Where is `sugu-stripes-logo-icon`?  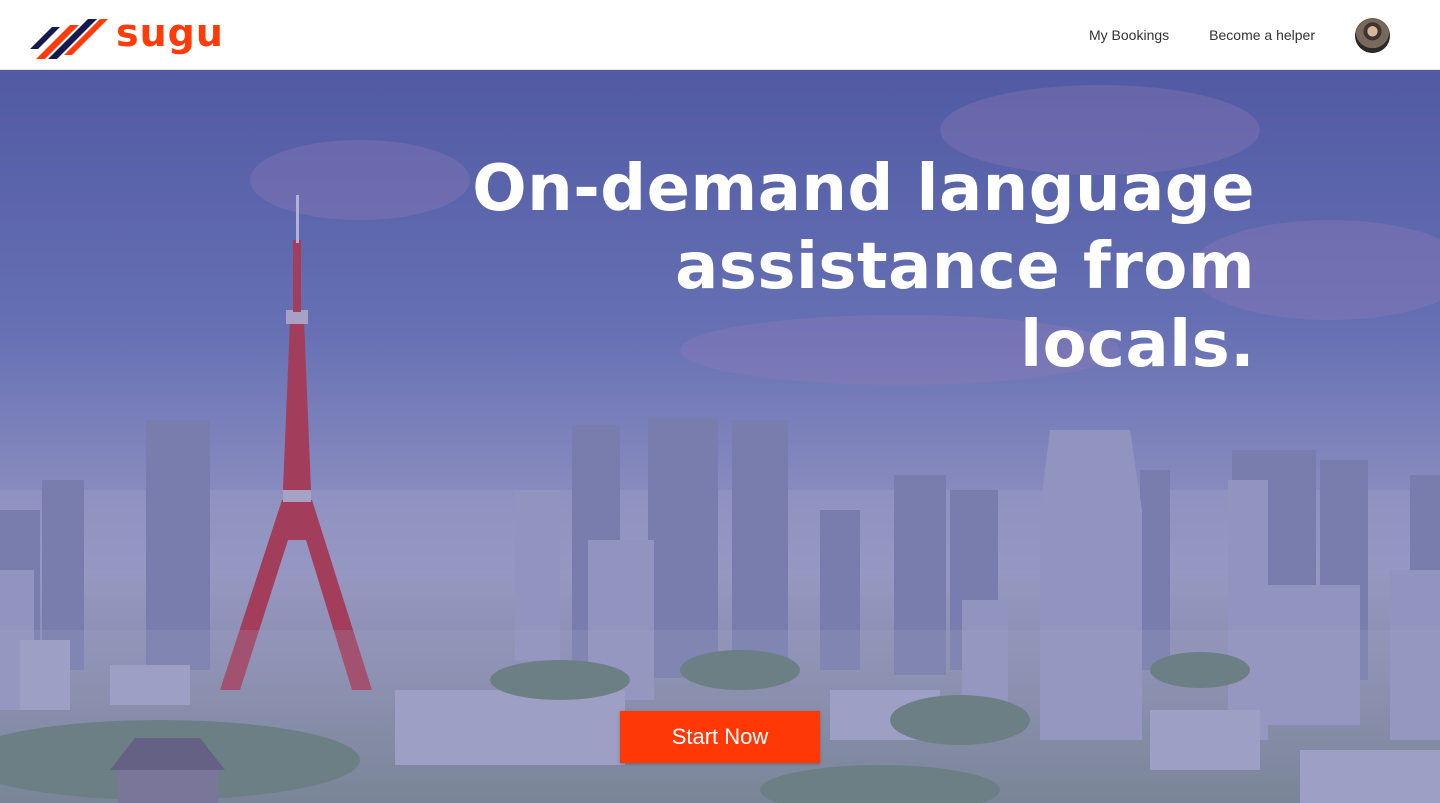 sugu-stripes-logo-icon is located at coordinates (69, 39).